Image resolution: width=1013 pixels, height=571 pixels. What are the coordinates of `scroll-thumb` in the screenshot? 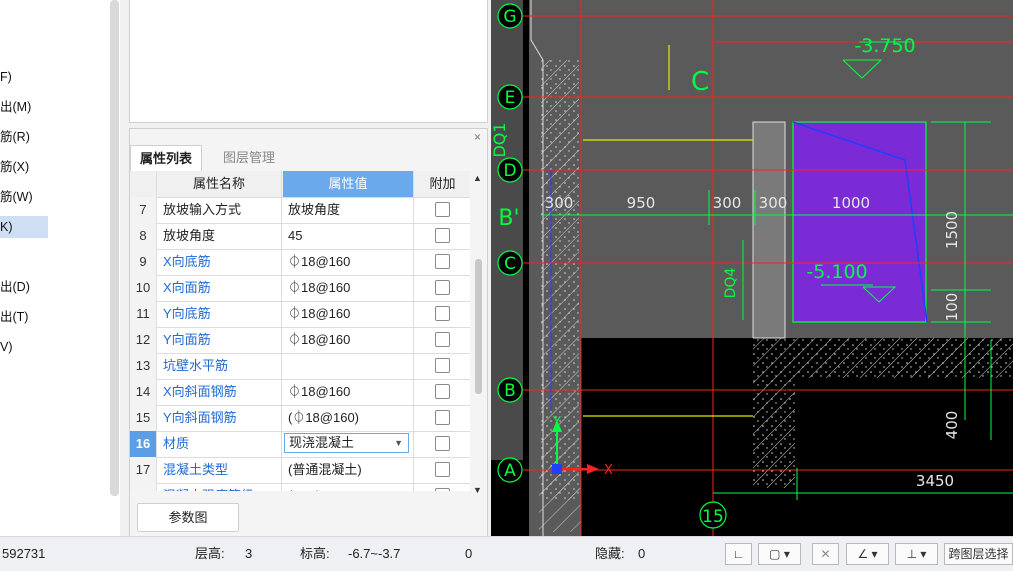 It's located at (478, 326).